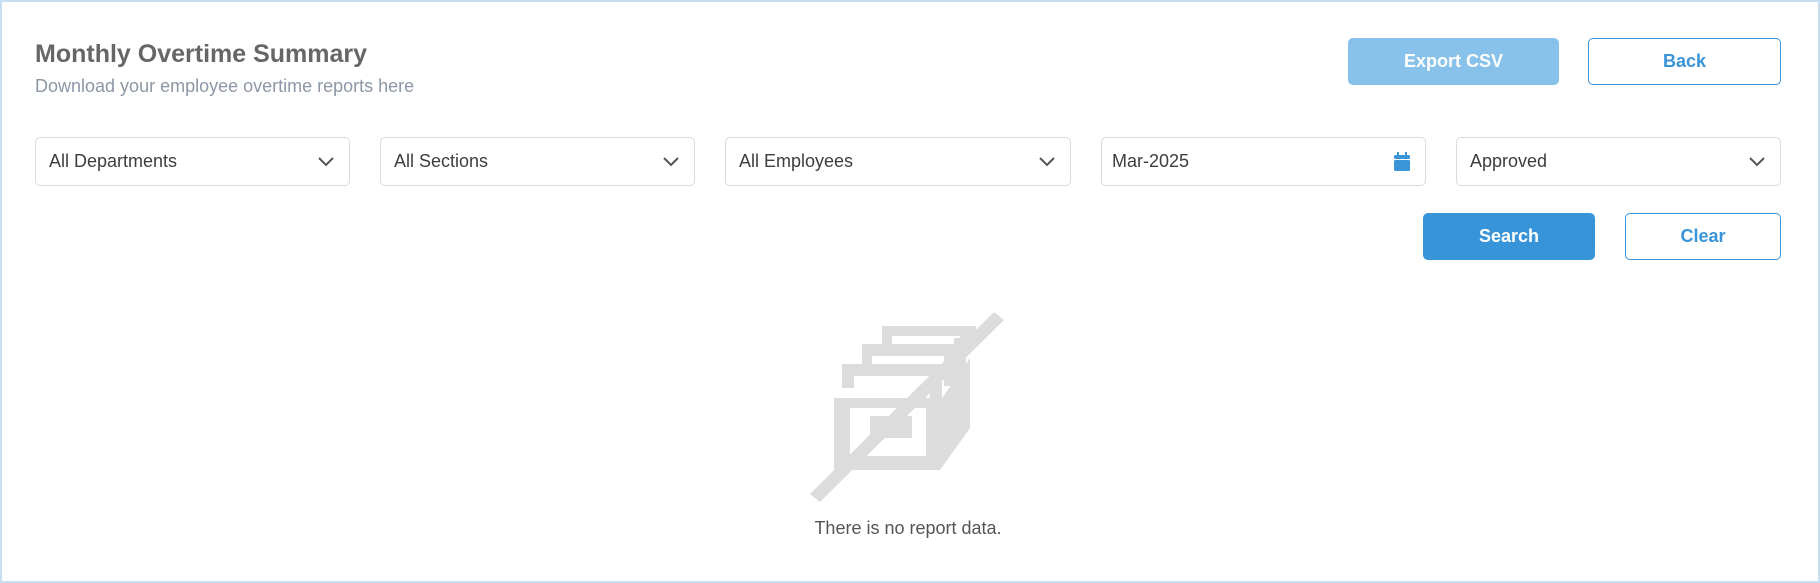 The width and height of the screenshot is (1820, 583). I want to click on employee-select: All Employees, so click(898, 161).